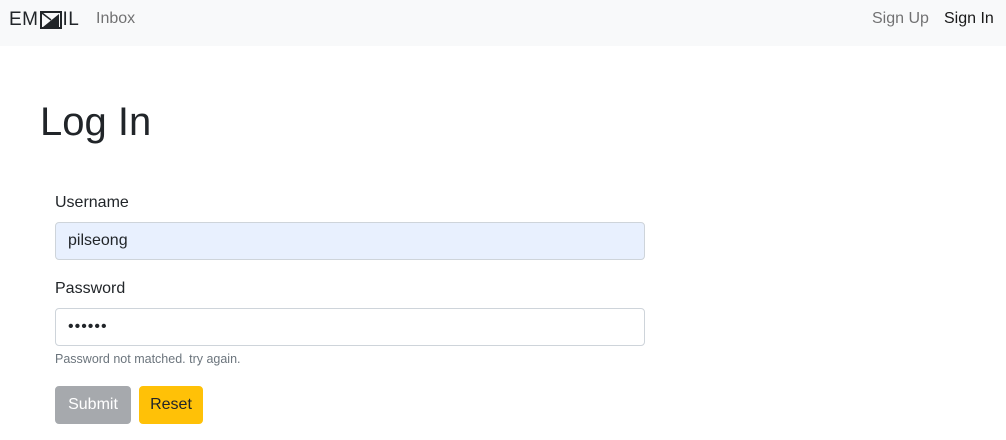  Describe the element at coordinates (350, 327) in the screenshot. I see `password-input` at that location.